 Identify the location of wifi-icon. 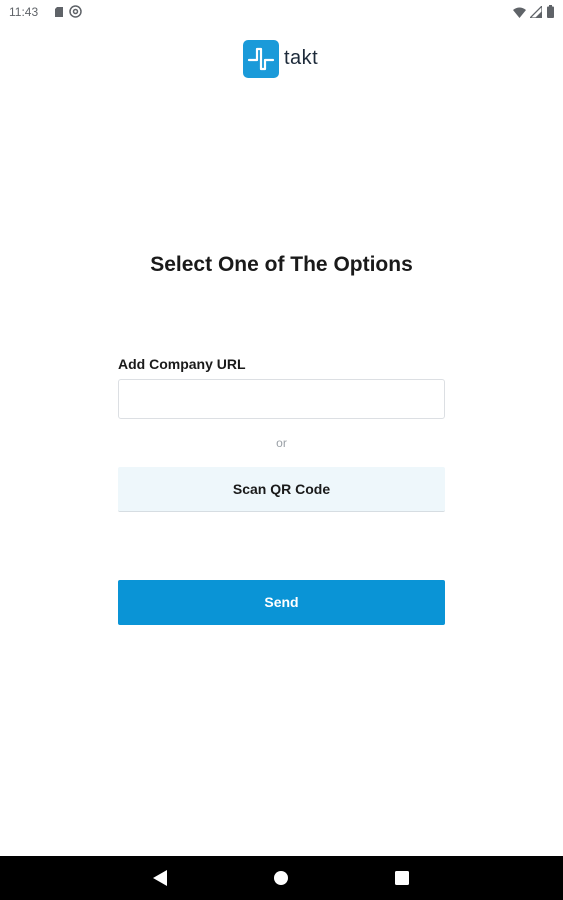
(519, 12).